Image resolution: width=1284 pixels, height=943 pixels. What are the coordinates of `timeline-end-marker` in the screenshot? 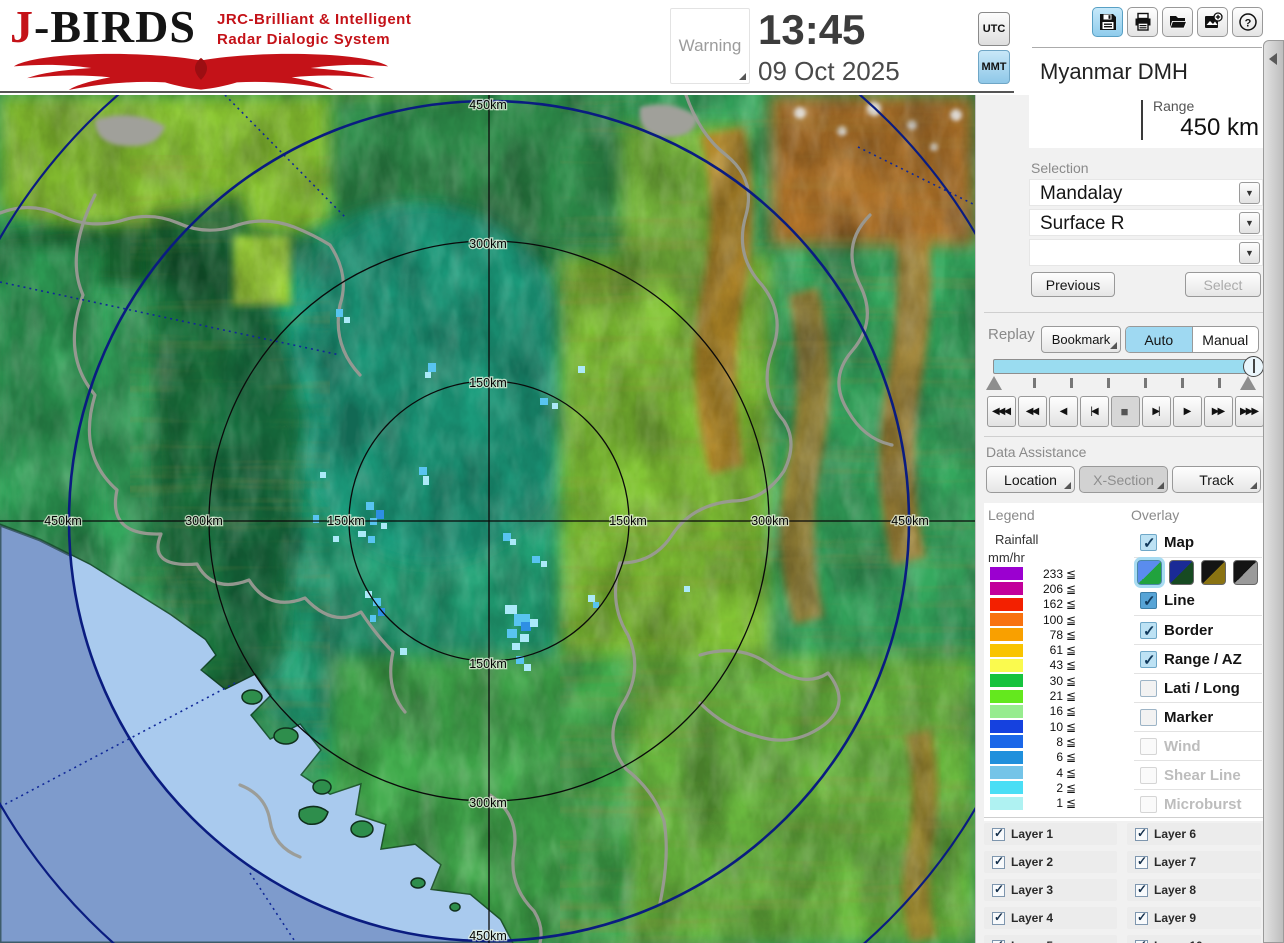 It's located at (1248, 383).